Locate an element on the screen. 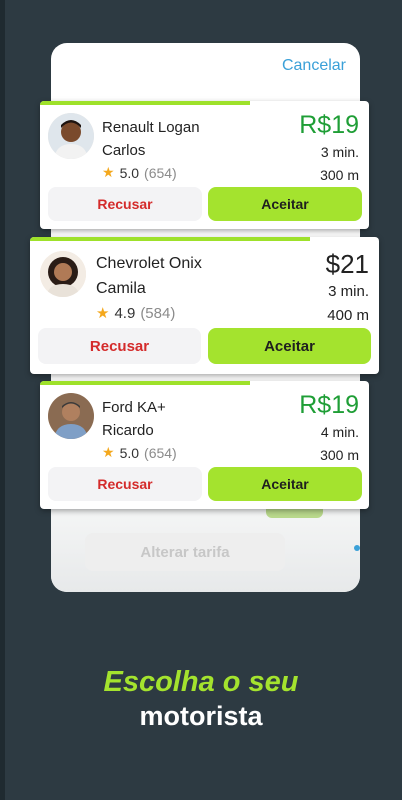 This screenshot has height=800, width=402. offer-distance: 400 m is located at coordinates (348, 315).